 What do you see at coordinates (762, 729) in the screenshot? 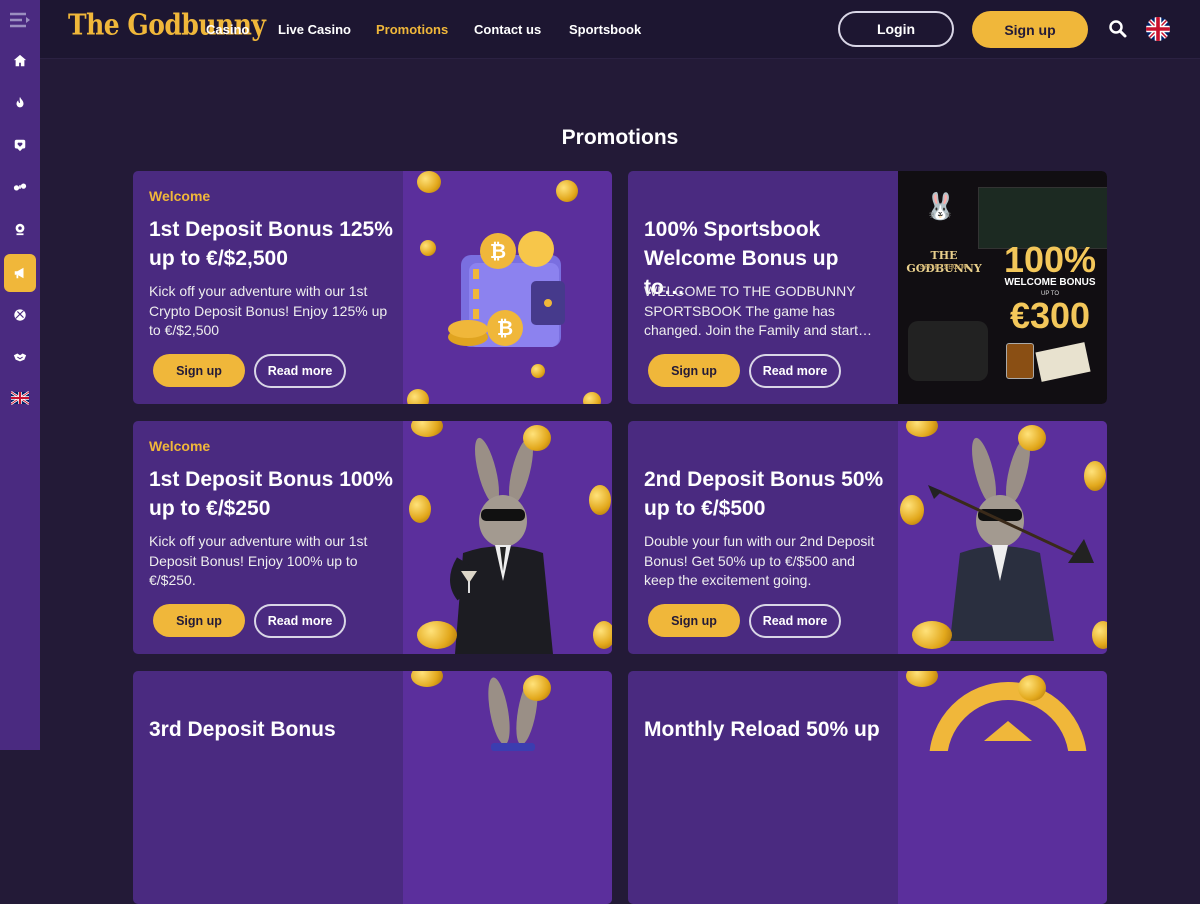
I see `promo-title: Monthly Reload 50% up` at bounding box center [762, 729].